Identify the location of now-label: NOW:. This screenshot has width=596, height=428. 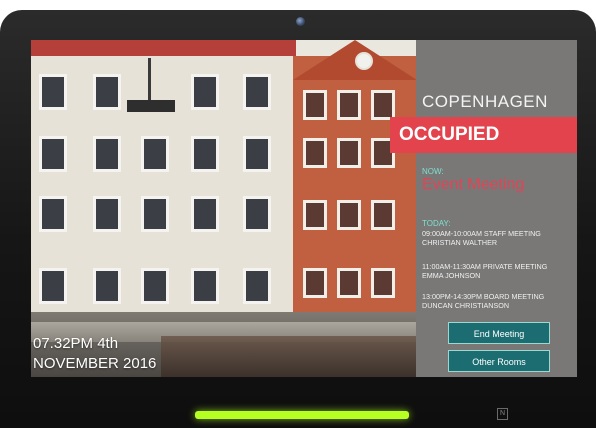
(433, 171).